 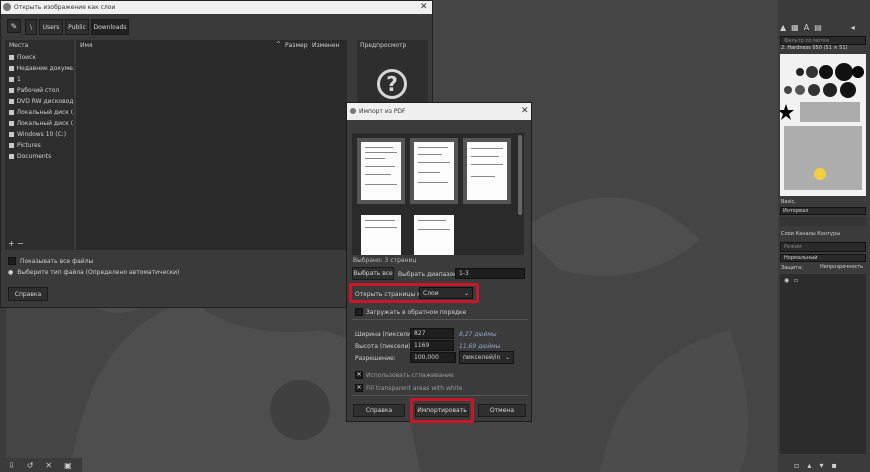 What do you see at coordinates (12, 261) in the screenshot?
I see `show-all-files-checkbox` at bounding box center [12, 261].